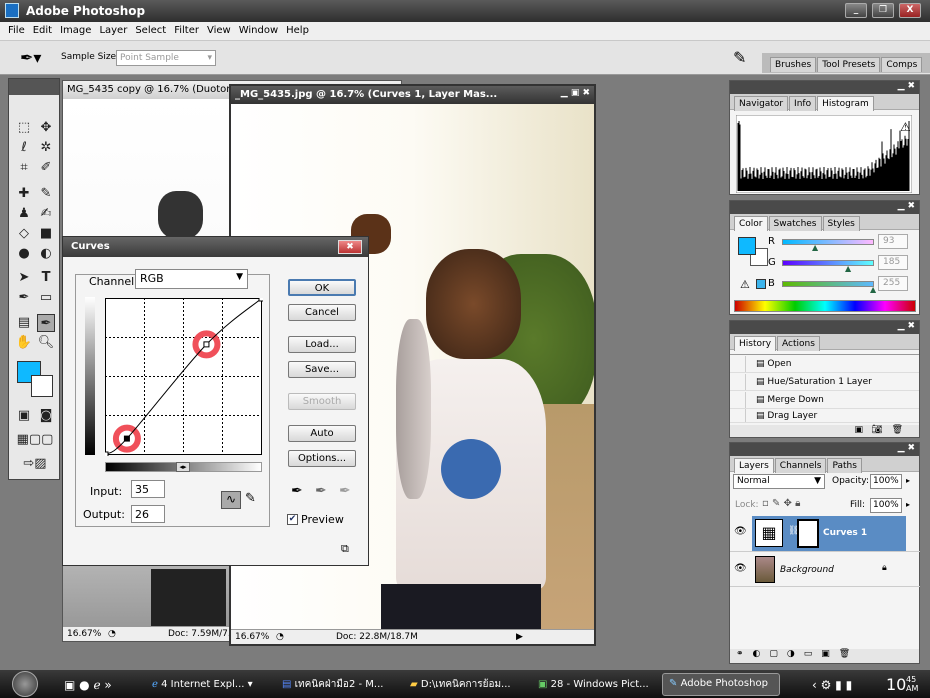 The width and height of the screenshot is (930, 698). Describe the element at coordinates (779, 481) in the screenshot. I see `blend-mode-select: Normal ▼` at that location.